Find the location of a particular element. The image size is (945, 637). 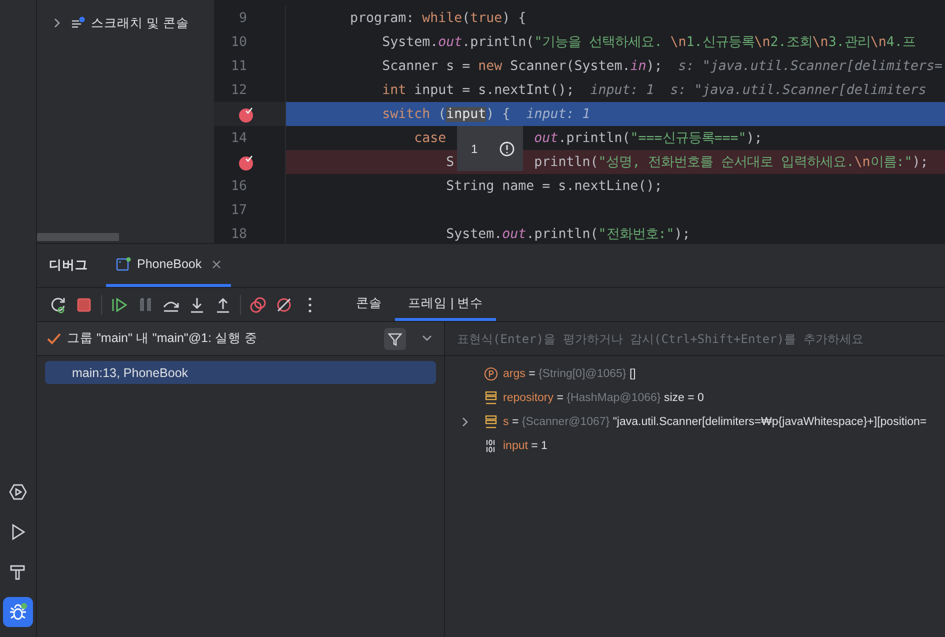

code-text: new is located at coordinates (490, 66).